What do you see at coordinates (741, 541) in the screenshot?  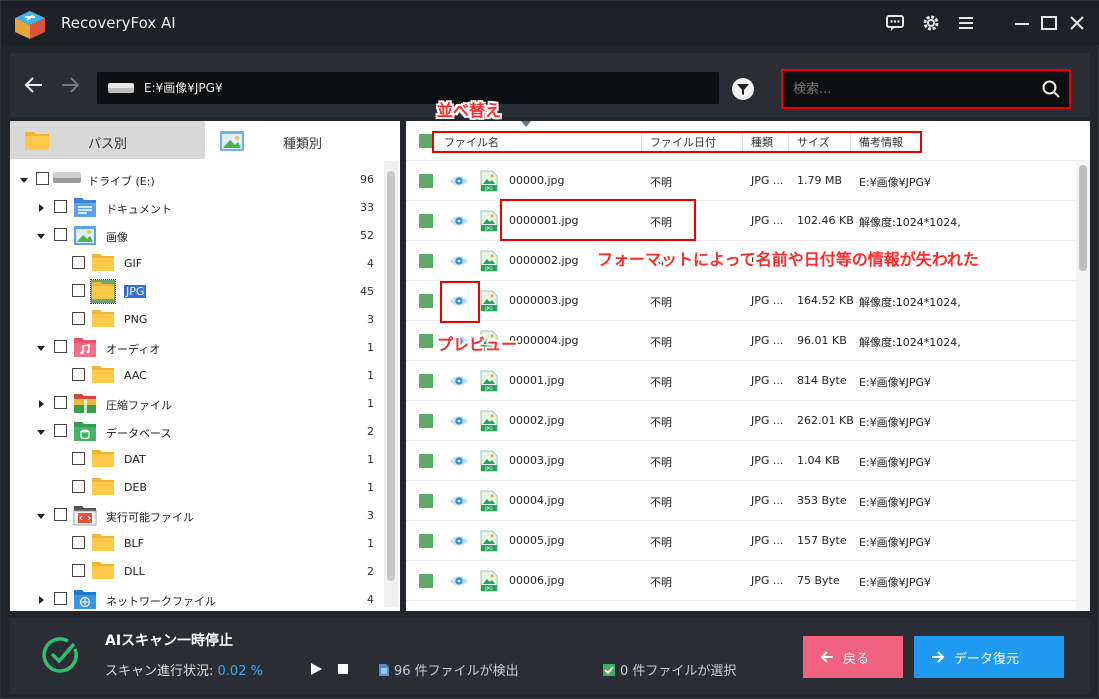 I see `file-row: JPG 00005.jpg 不明 JPG ... 157 Byte E:¥画像¥JPG¥` at bounding box center [741, 541].